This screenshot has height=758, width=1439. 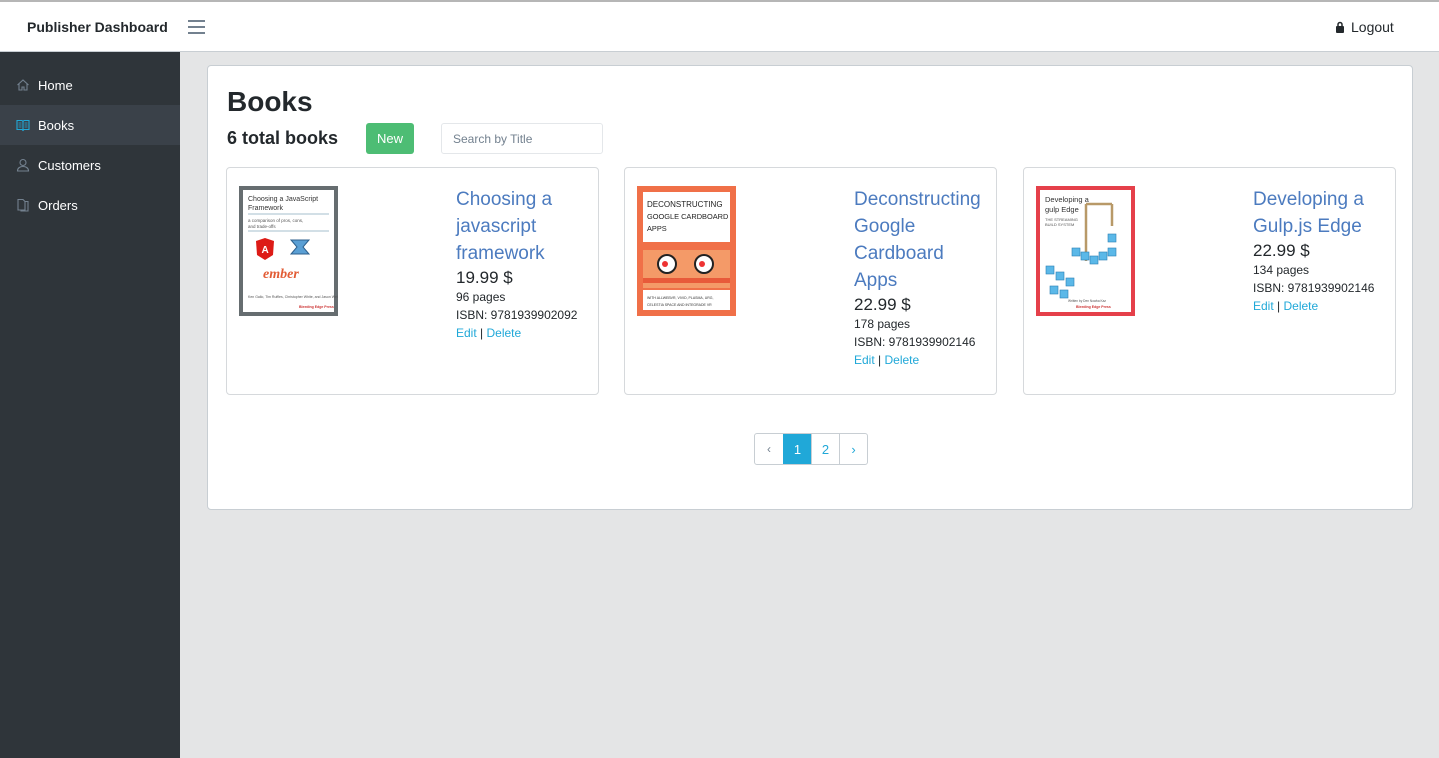 What do you see at coordinates (23, 125) in the screenshot?
I see `book-icon` at bounding box center [23, 125].